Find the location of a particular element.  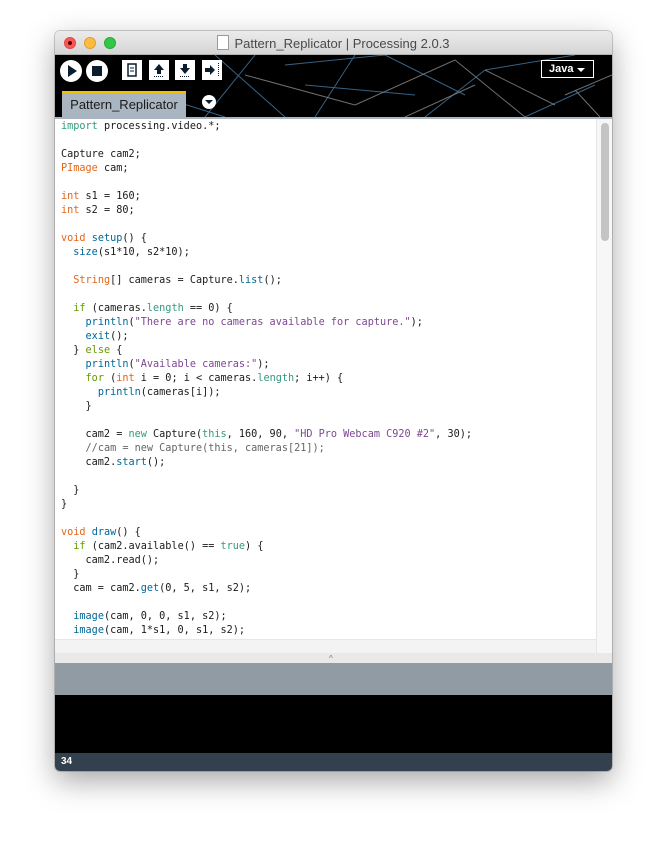

code-line: println(cameras[i]); is located at coordinates (141, 392).